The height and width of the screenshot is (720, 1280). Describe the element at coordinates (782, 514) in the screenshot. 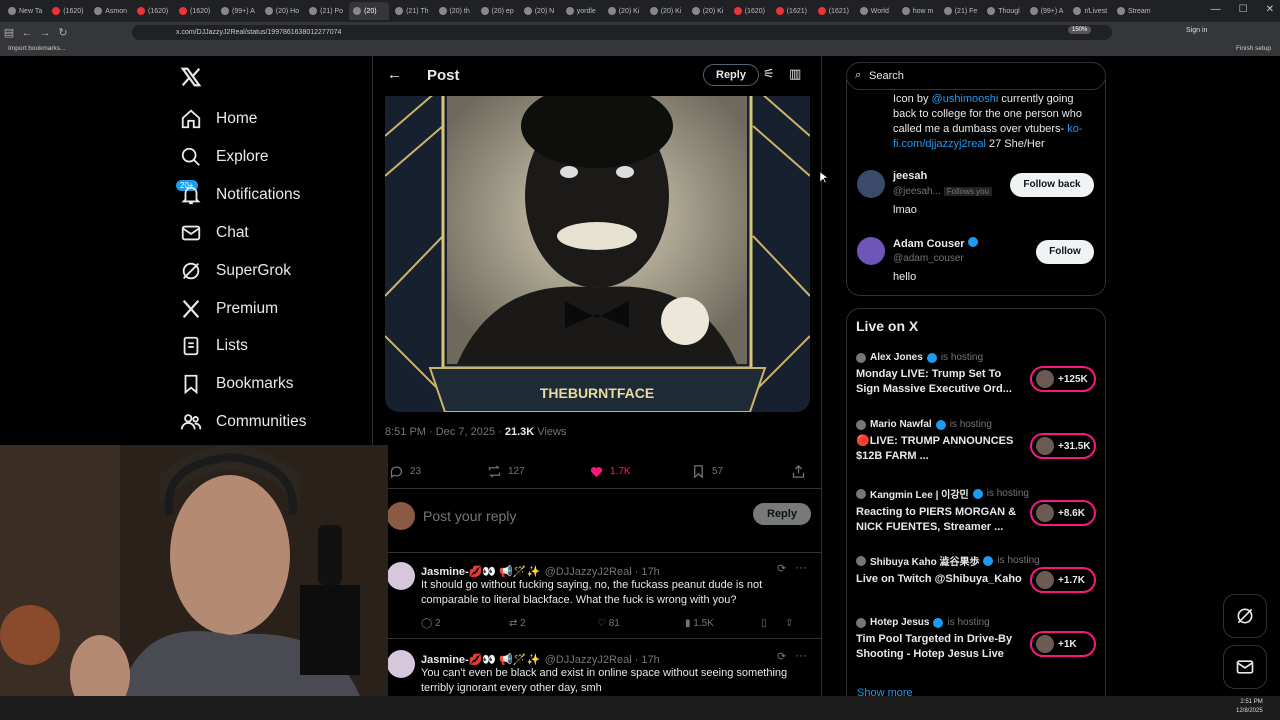

I see `reply-submit-button: Reply` at that location.